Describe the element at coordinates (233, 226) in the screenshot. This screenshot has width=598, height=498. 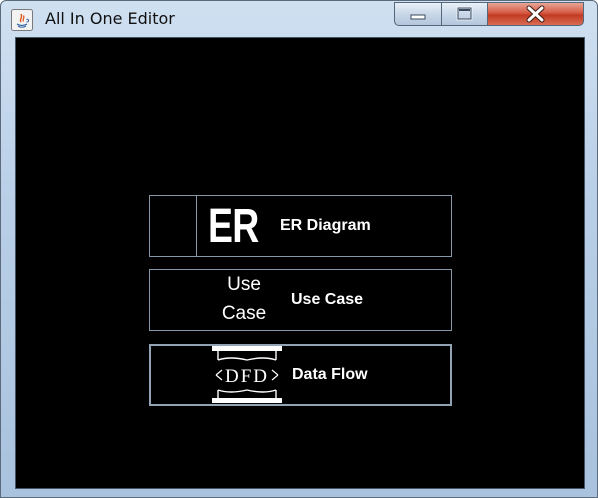
I see `er-icon: ER` at that location.